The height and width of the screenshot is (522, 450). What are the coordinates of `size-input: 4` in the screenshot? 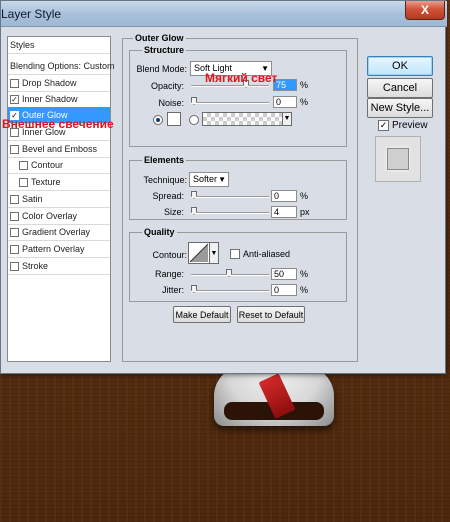 It's located at (284, 212).